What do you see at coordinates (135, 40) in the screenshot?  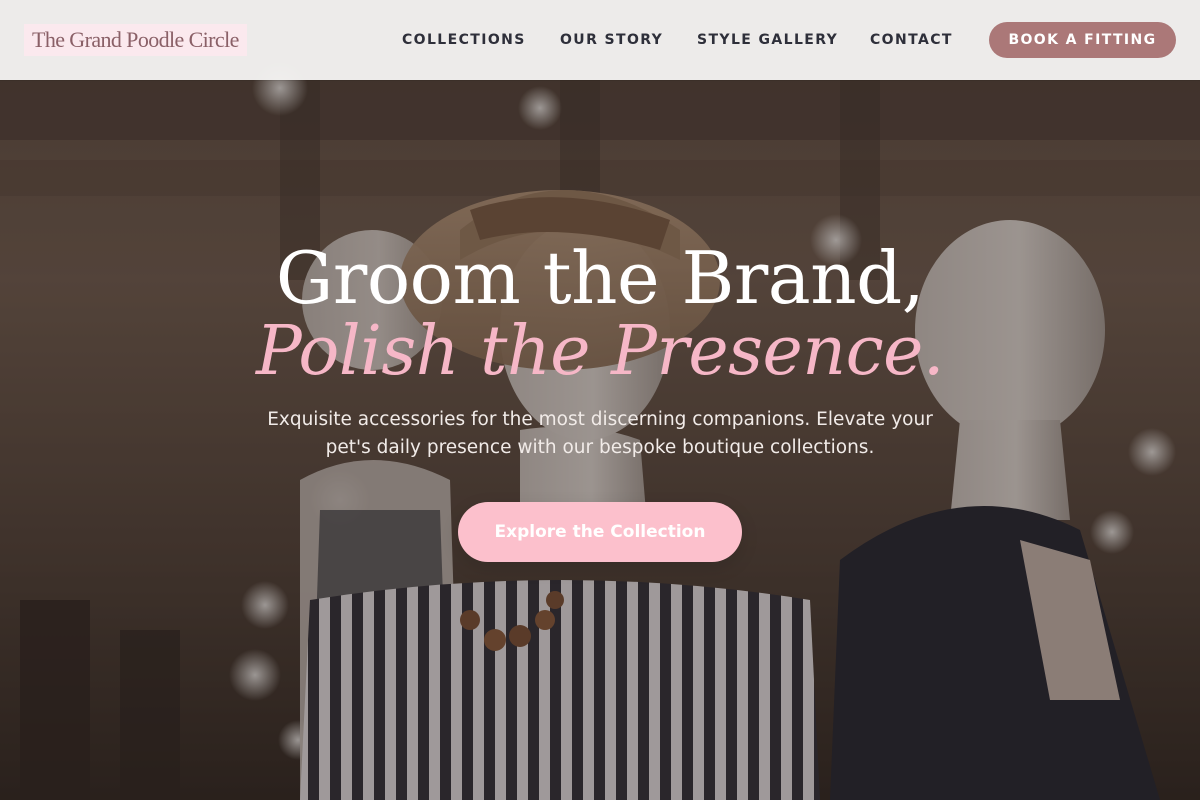 I see `brand-logo: The Grand Poodle Circle` at bounding box center [135, 40].